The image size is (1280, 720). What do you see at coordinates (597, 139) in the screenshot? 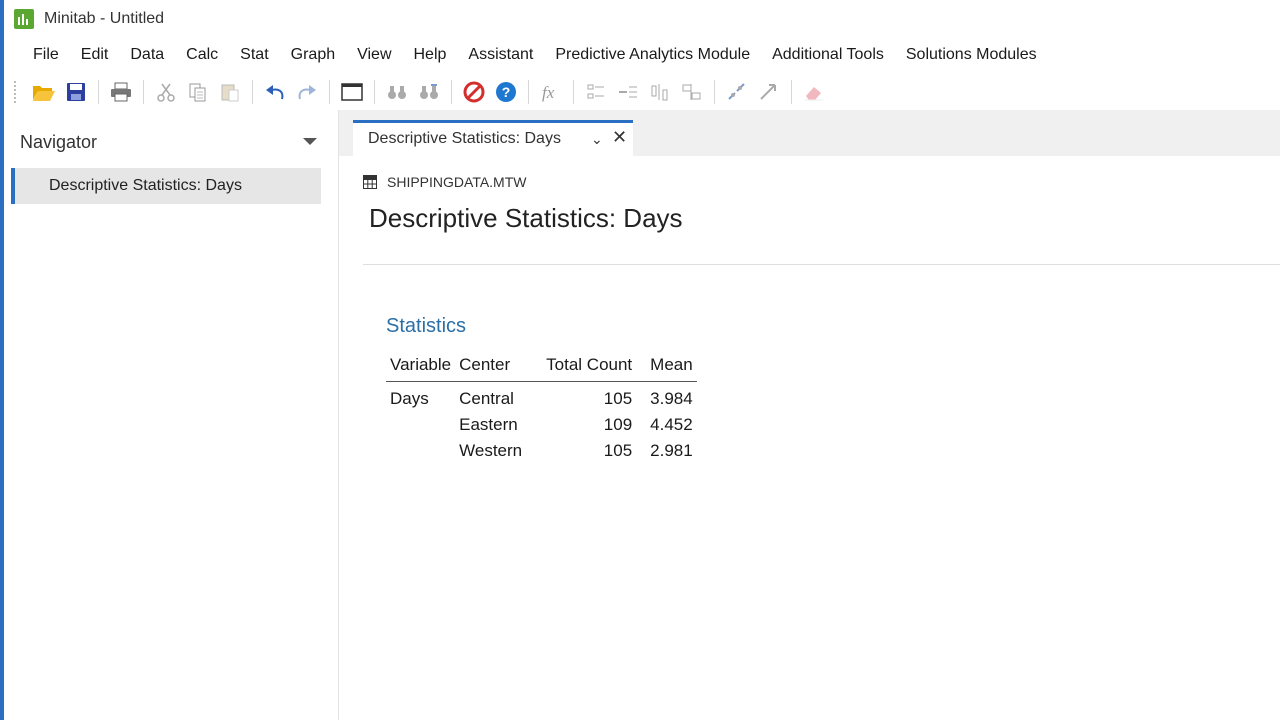
I see `chevron-down-icon: ⌄` at bounding box center [597, 139].